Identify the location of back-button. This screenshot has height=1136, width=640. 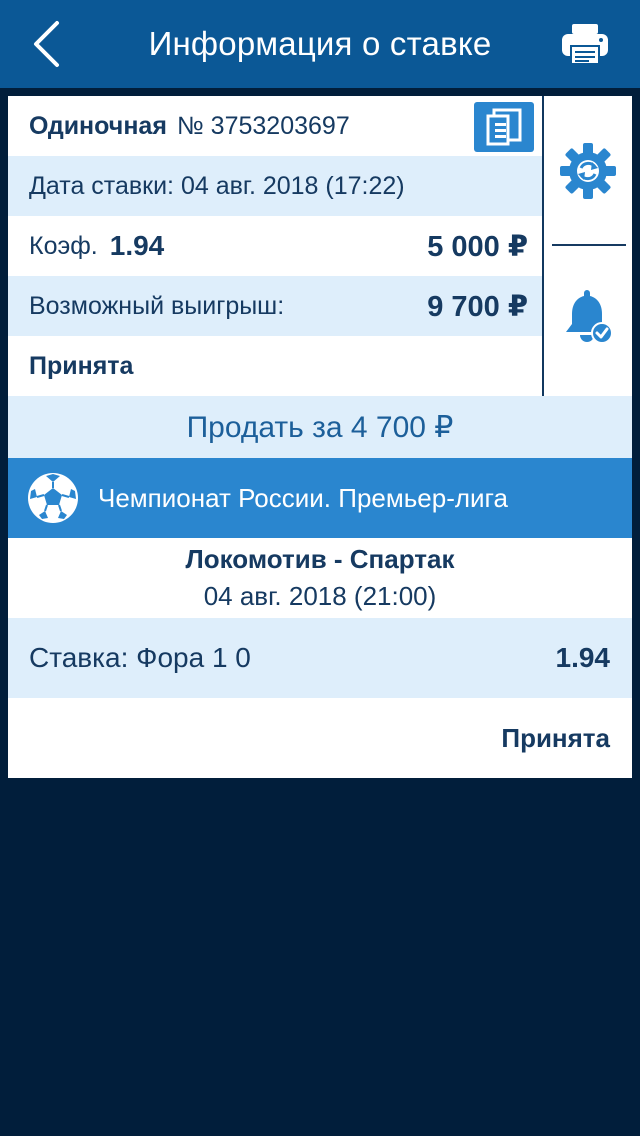
(46, 44).